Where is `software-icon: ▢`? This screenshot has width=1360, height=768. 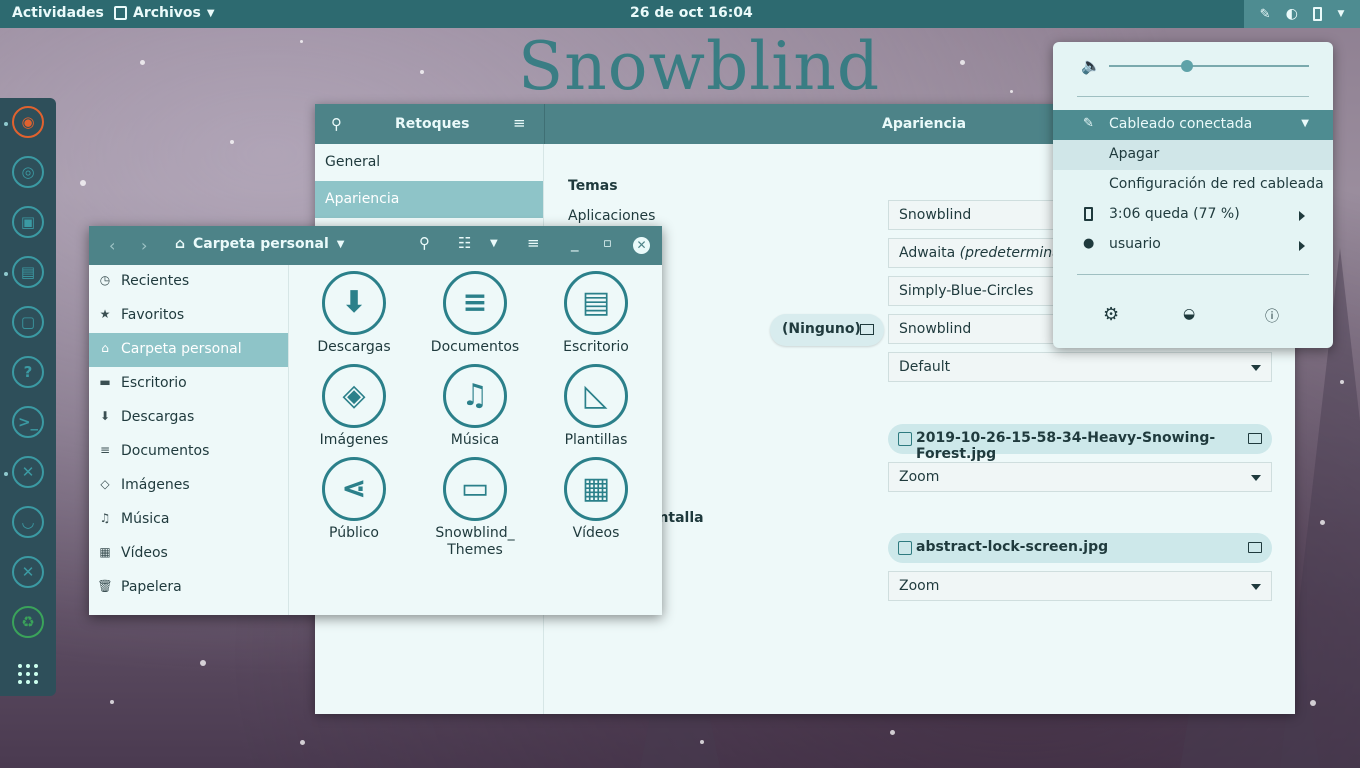
software-icon: ▢ is located at coordinates (28, 322).